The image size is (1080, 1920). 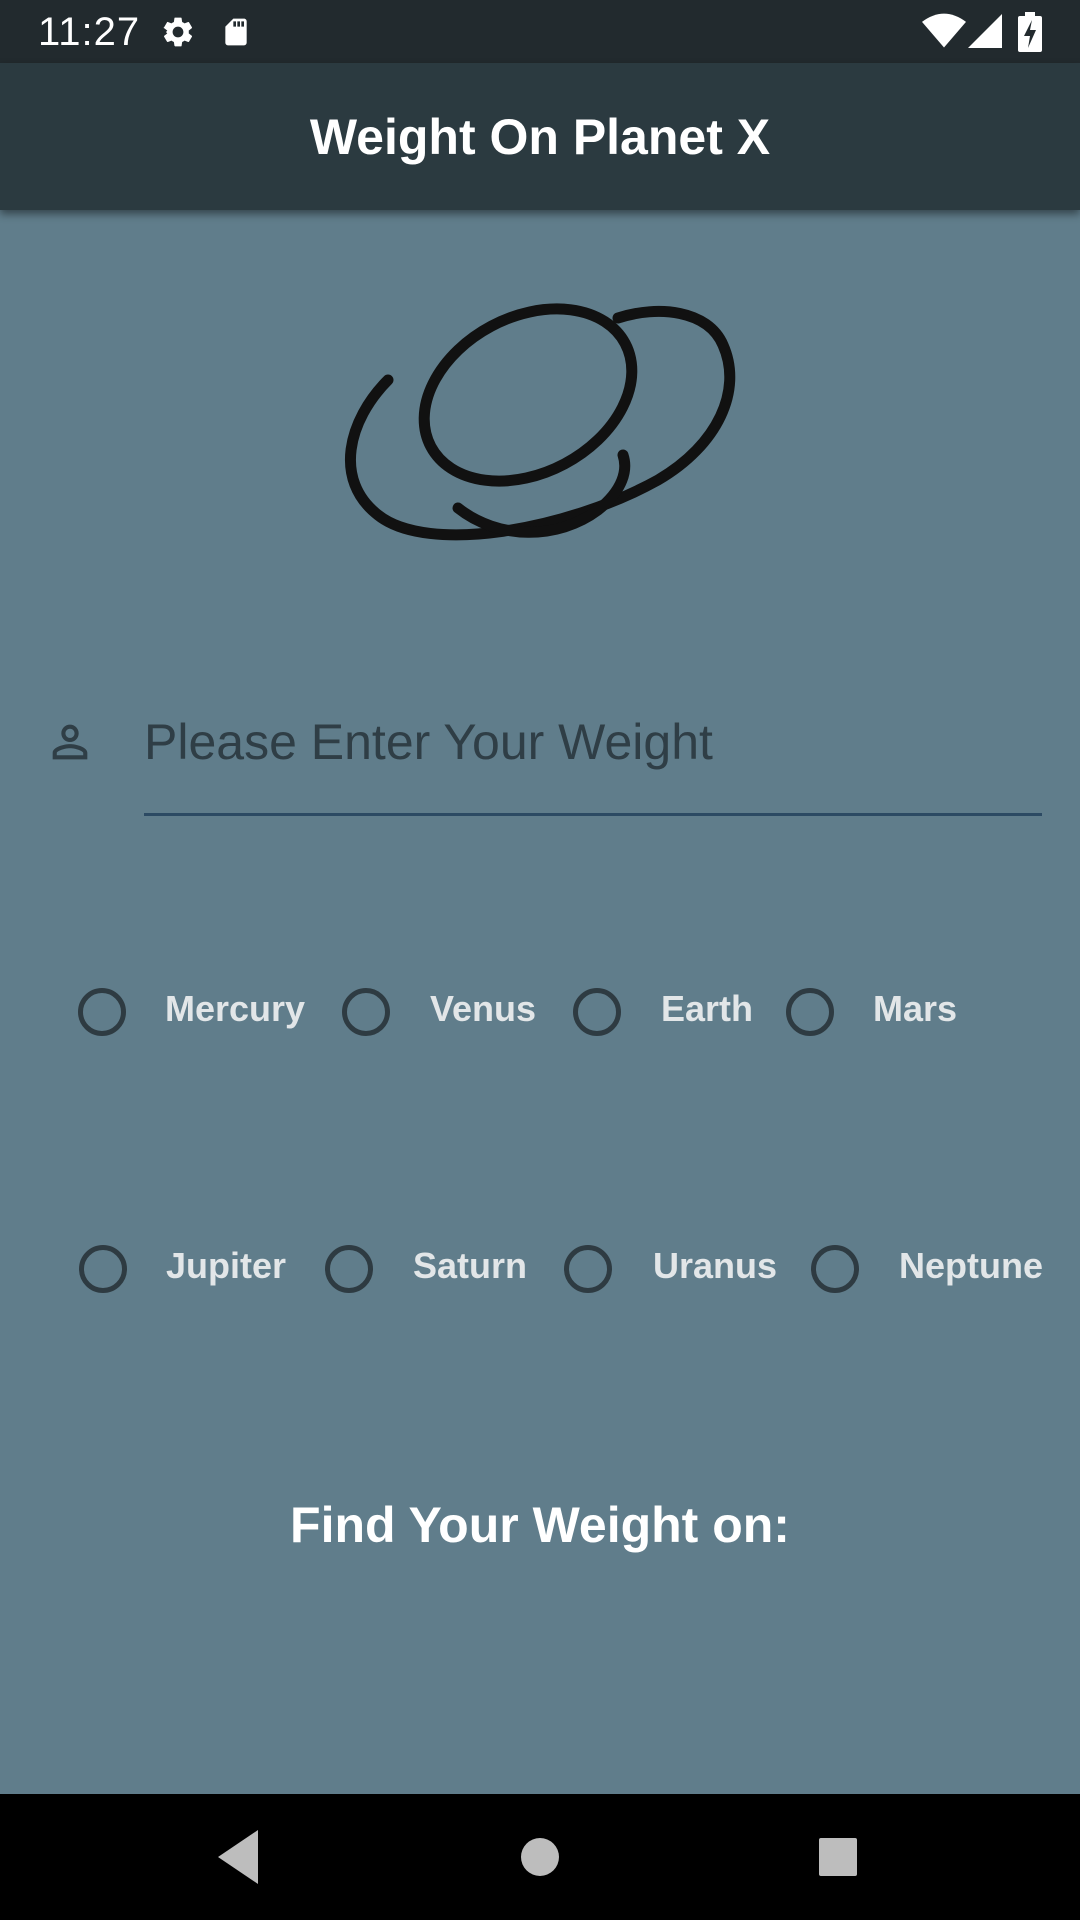 What do you see at coordinates (1030, 34) in the screenshot?
I see `battery-charging-icon` at bounding box center [1030, 34].